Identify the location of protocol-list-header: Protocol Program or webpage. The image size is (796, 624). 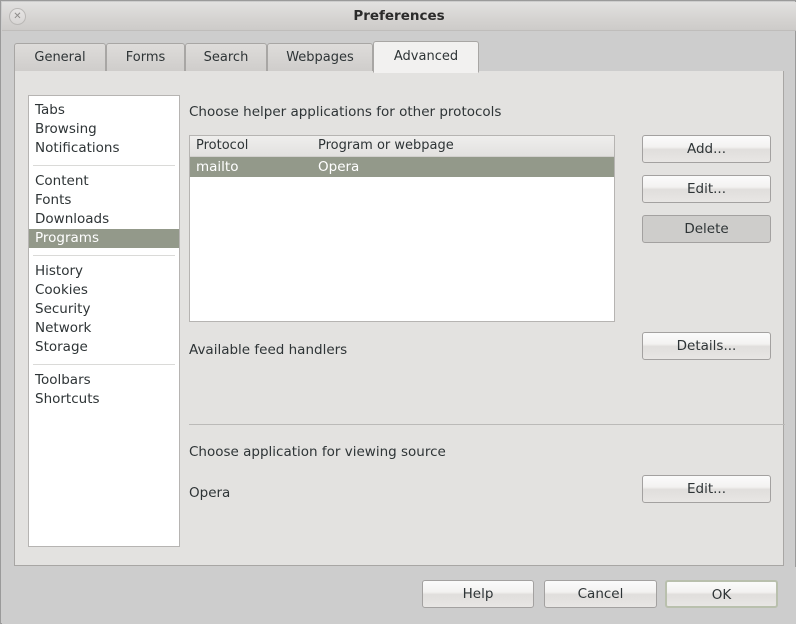
(402, 146).